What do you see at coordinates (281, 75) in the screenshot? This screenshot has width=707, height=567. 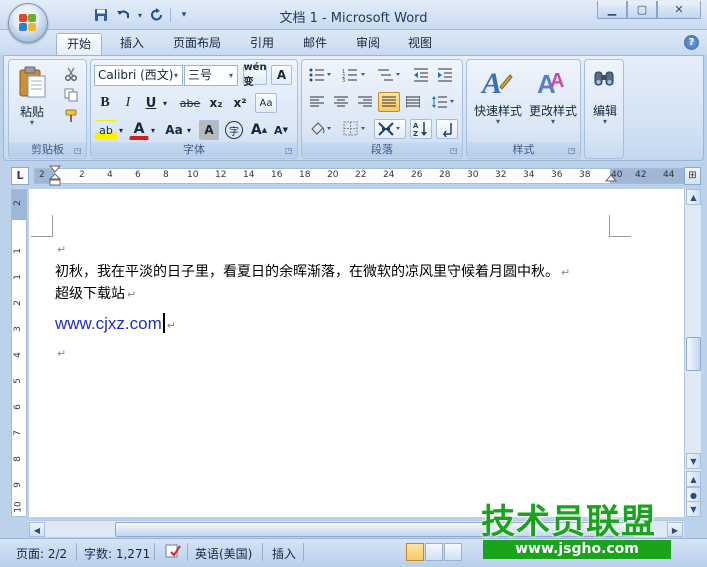 I see `character-border-button: A` at bounding box center [281, 75].